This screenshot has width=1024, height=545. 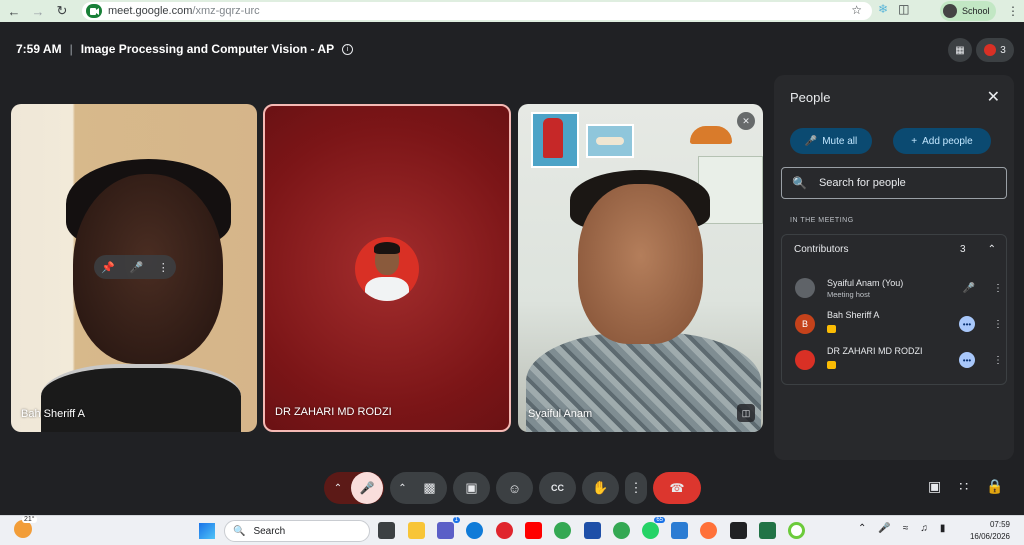 I want to click on extension-icon: ❄, so click(x=883, y=9).